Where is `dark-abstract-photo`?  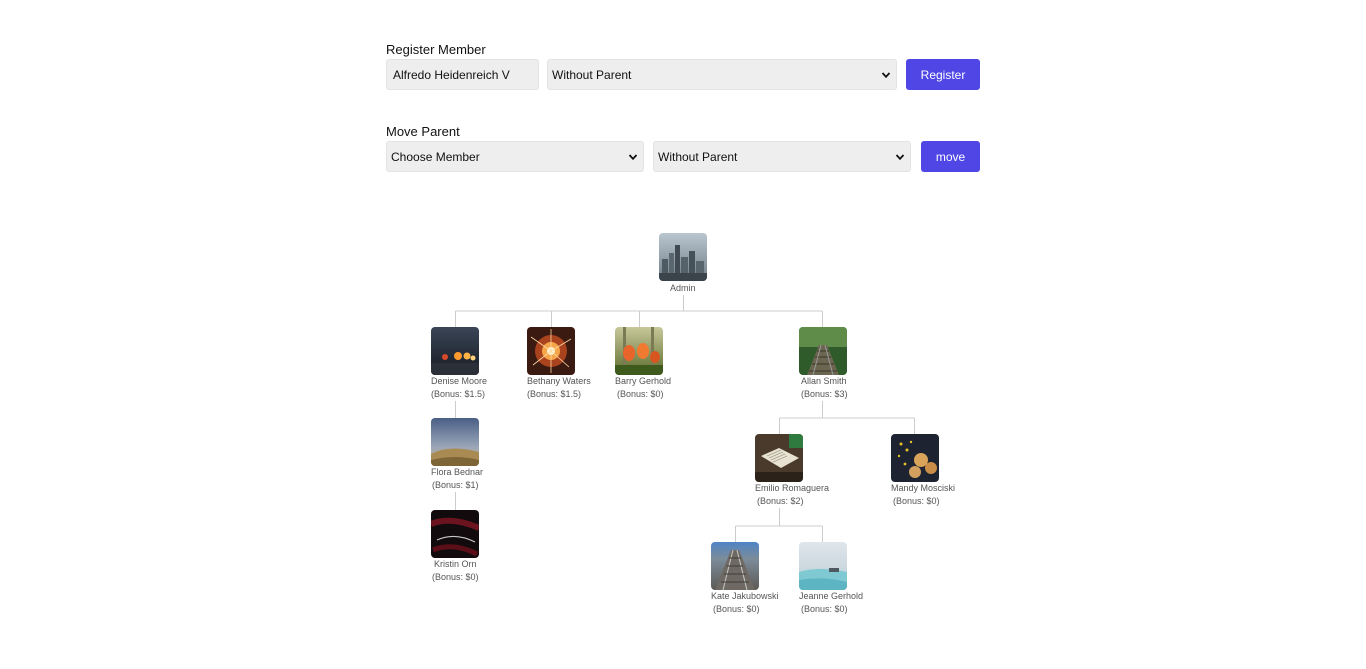
dark-abstract-photo is located at coordinates (455, 534).